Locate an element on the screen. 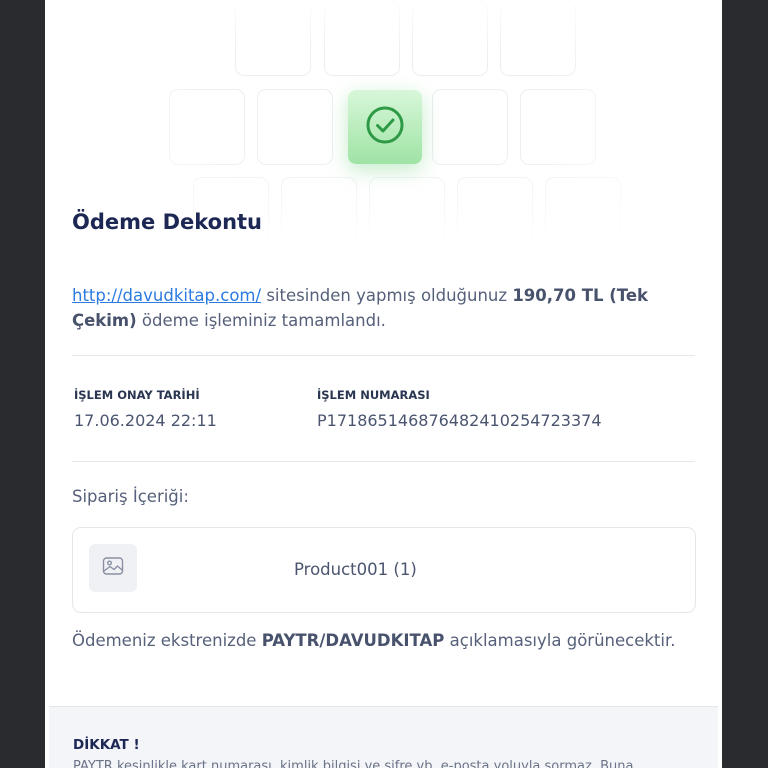 The image size is (768, 768). transaction-number-value: P17186514687648241025472337​4 is located at coordinates (459, 420).